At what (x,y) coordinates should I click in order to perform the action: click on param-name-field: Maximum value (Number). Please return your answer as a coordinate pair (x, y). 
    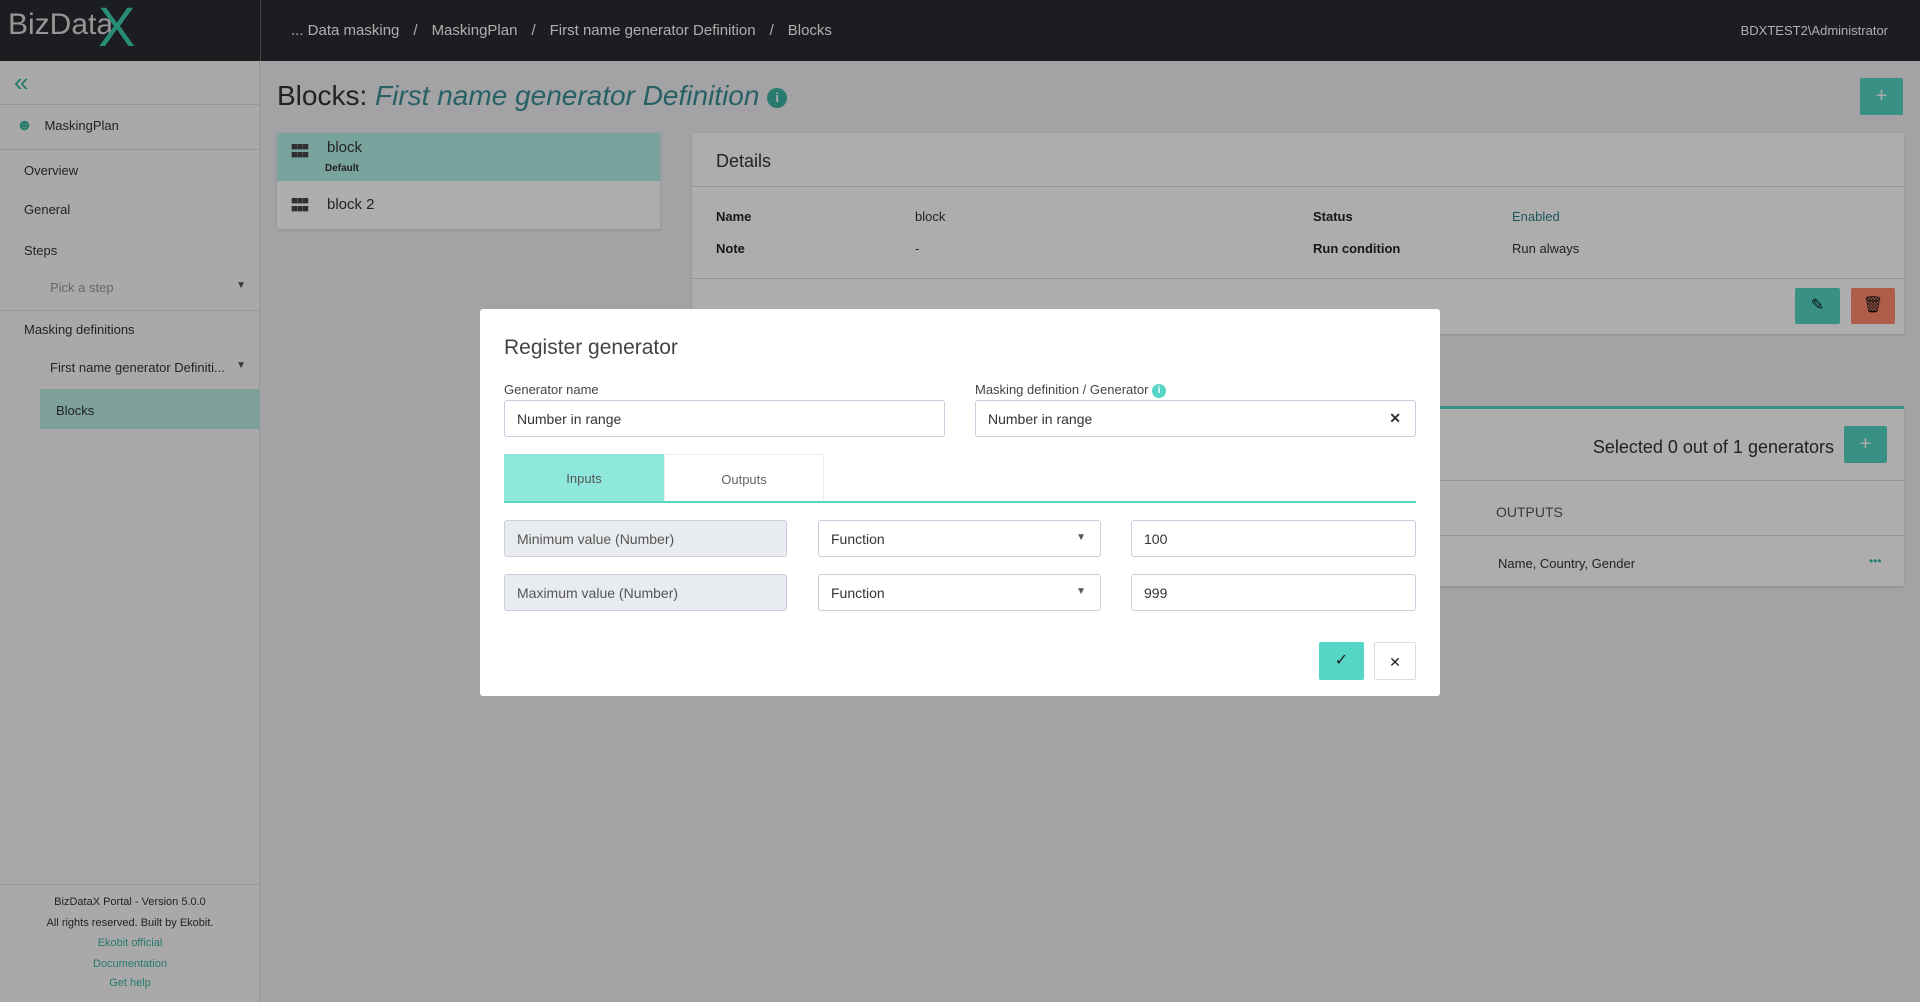
    Looking at the image, I should click on (645, 592).